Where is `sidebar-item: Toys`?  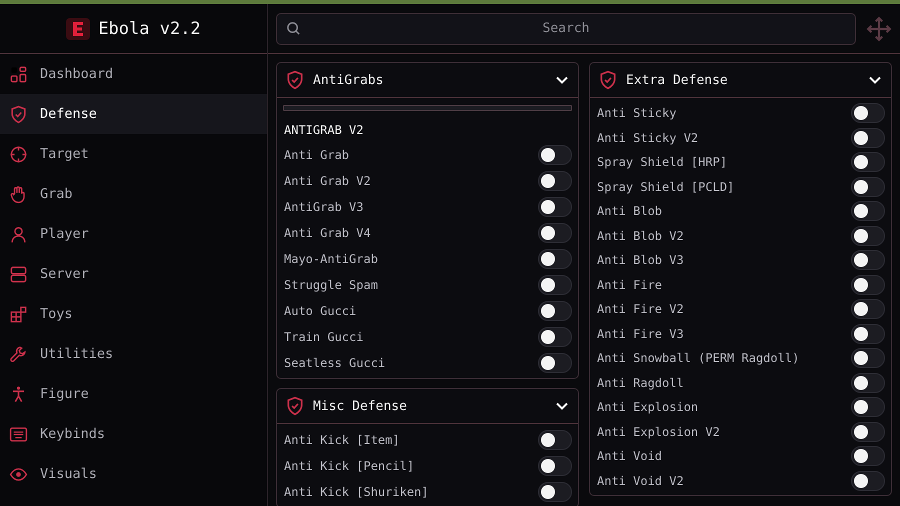 sidebar-item: Toys is located at coordinates (133, 314).